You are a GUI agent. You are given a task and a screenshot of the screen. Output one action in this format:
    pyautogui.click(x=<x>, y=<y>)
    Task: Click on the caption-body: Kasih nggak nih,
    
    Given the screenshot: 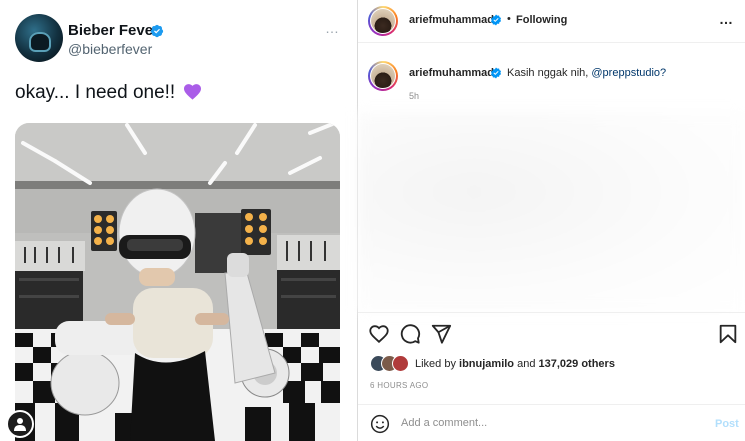 What is the action you would take?
    pyautogui.click(x=549, y=73)
    